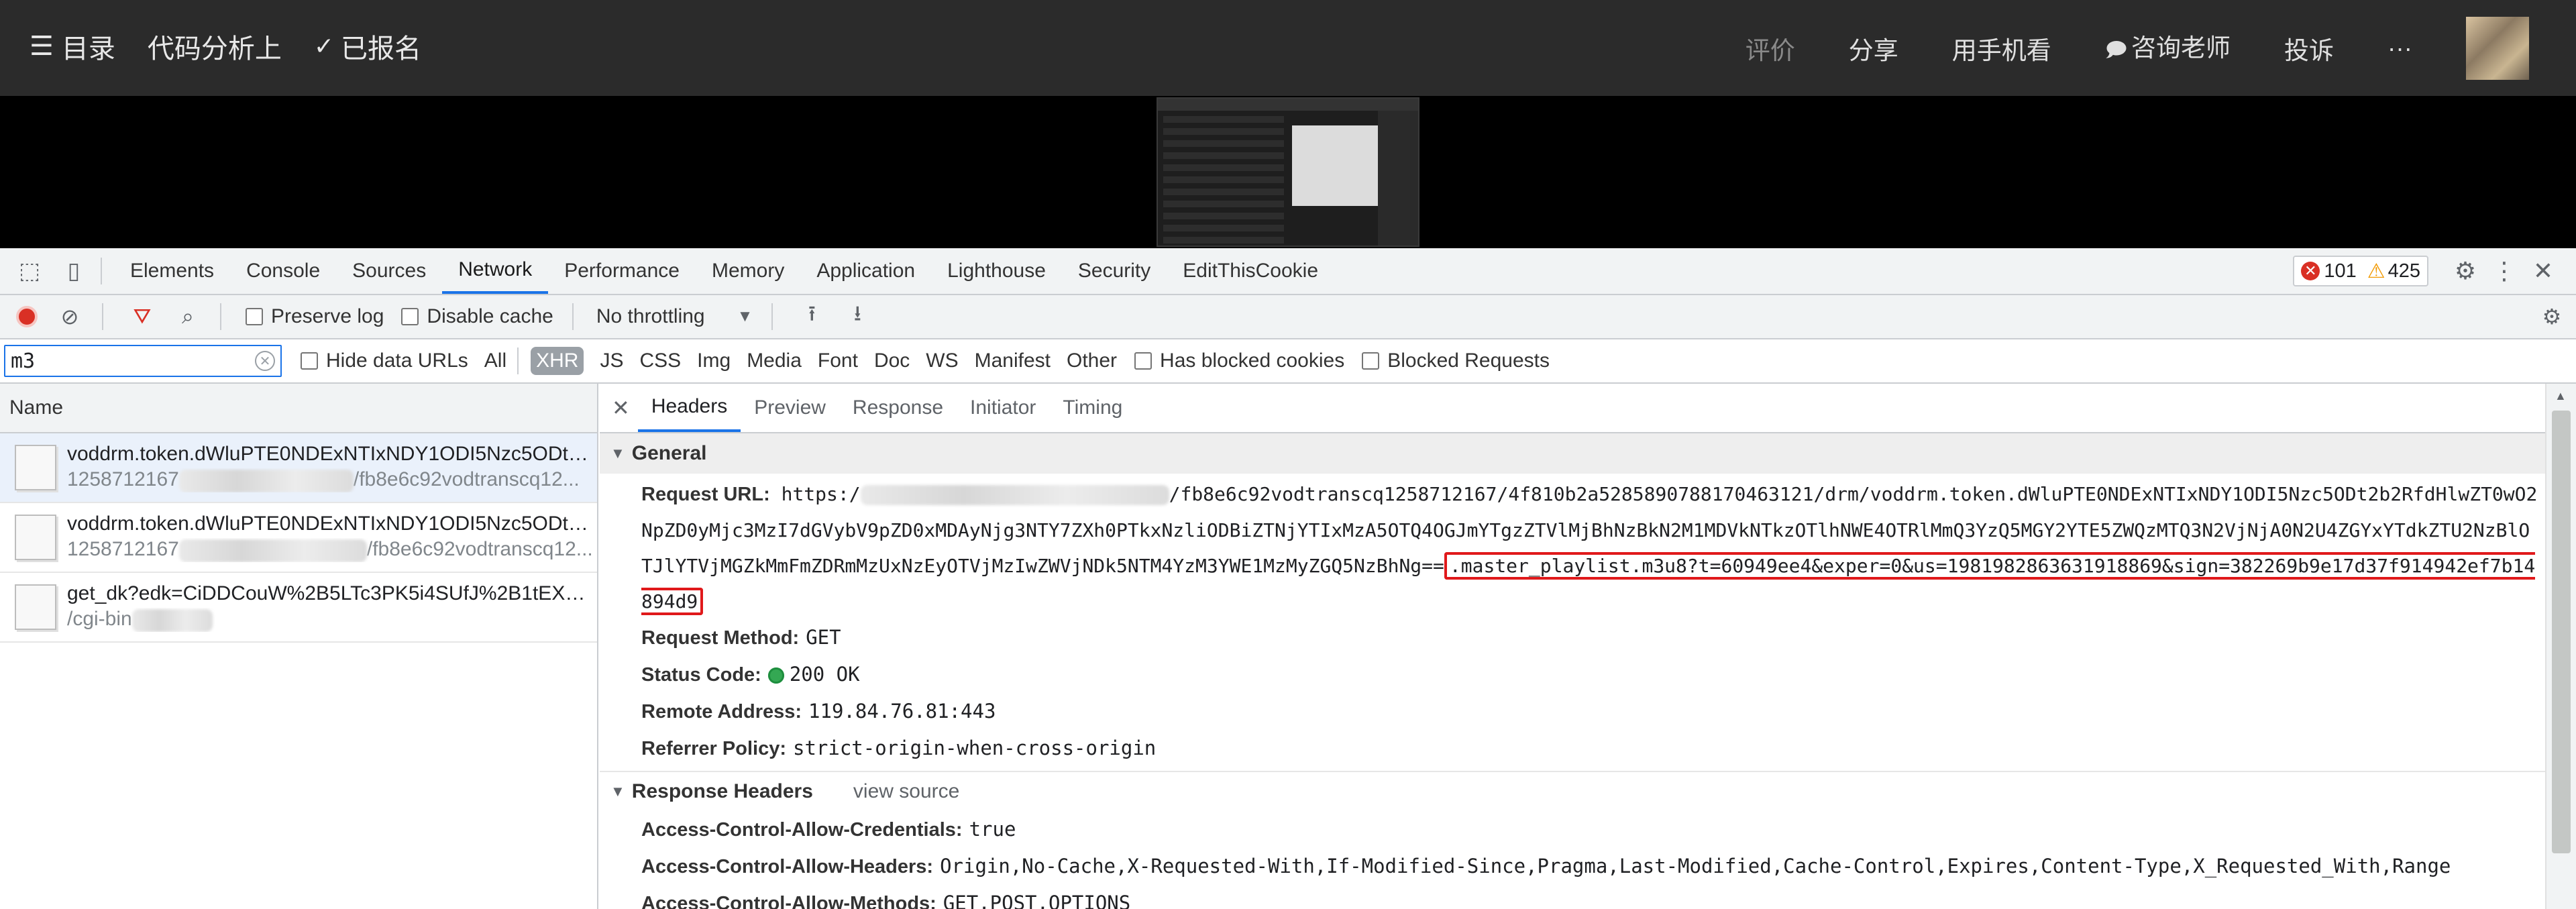  Describe the element at coordinates (802, 830) in the screenshot. I see `response-header-name: Access-Control-Allow-Credentials:` at that location.